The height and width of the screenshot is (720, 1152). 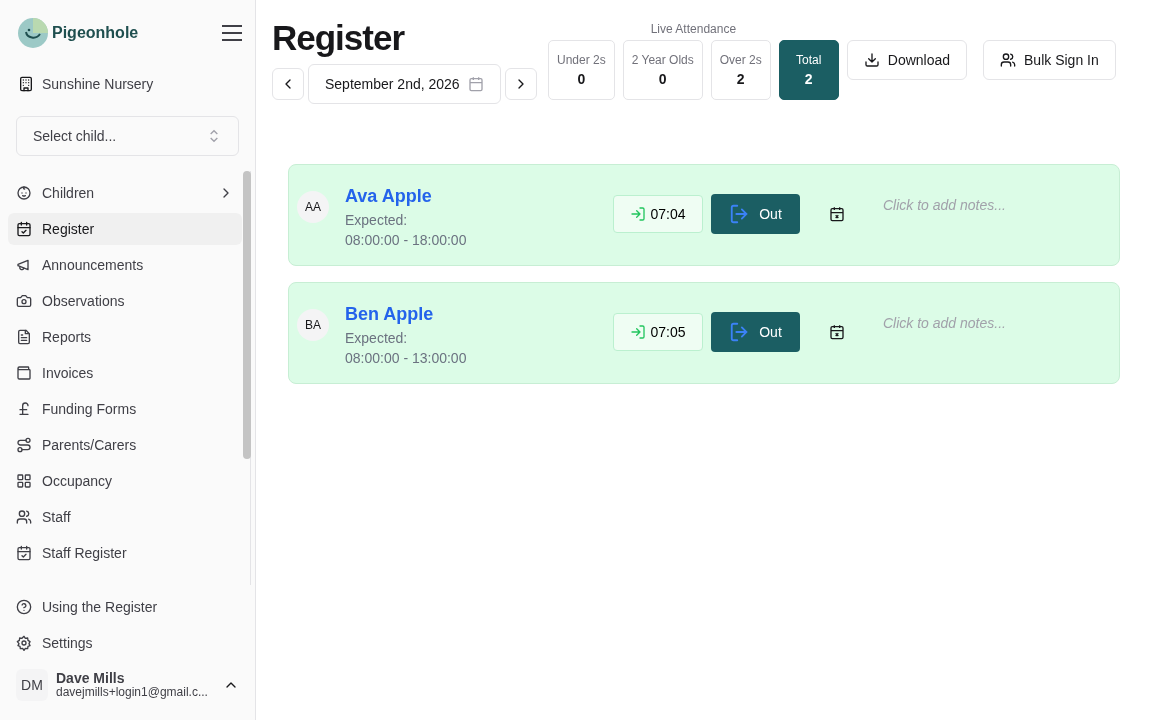 What do you see at coordinates (24, 337) in the screenshot?
I see `document-icon` at bounding box center [24, 337].